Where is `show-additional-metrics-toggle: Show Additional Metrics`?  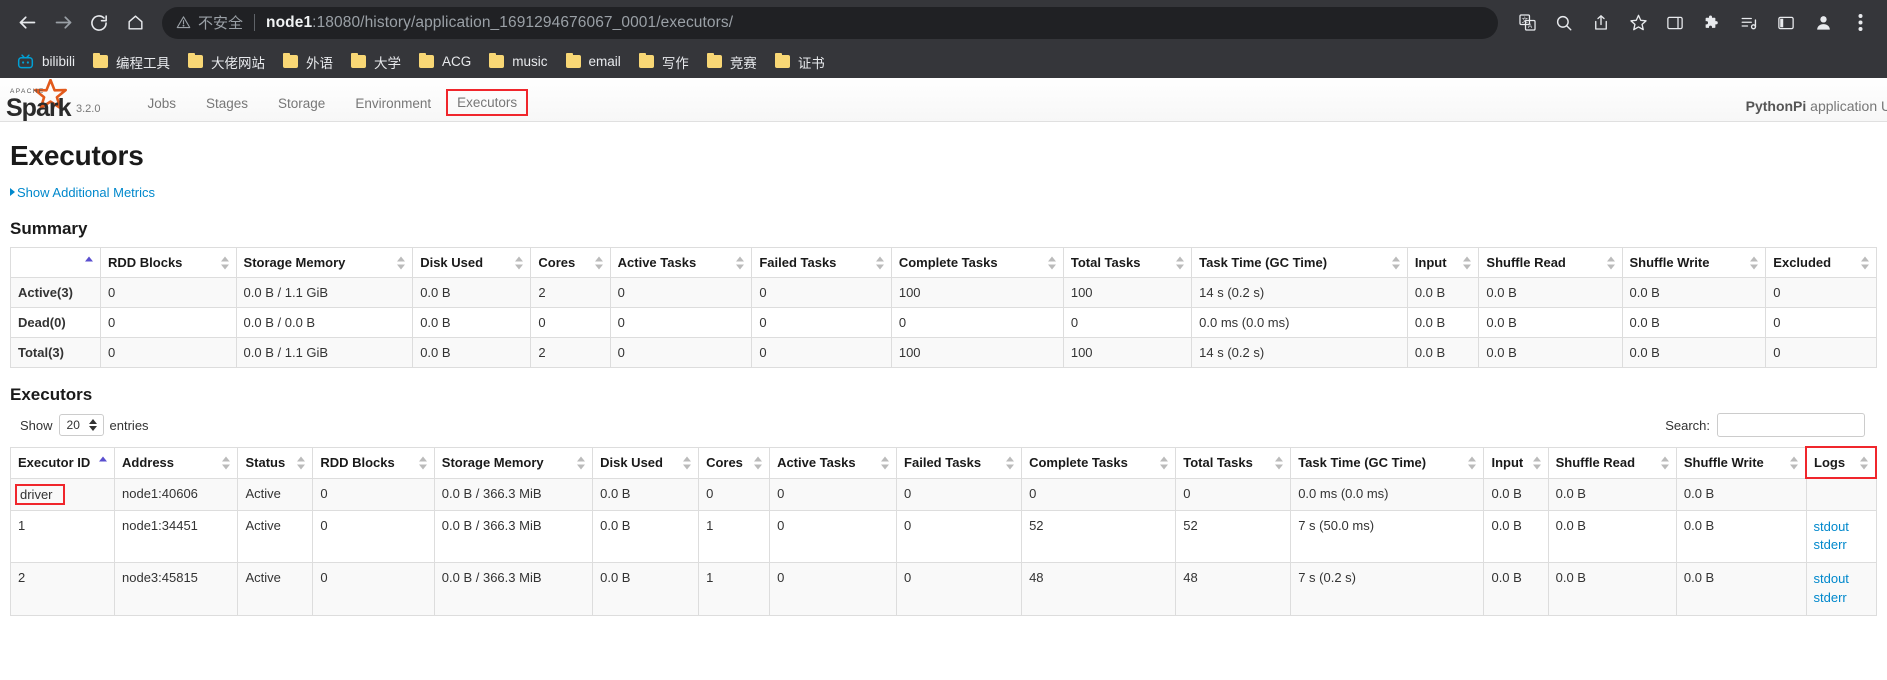 show-additional-metrics-toggle: Show Additional Metrics is located at coordinates (82, 192).